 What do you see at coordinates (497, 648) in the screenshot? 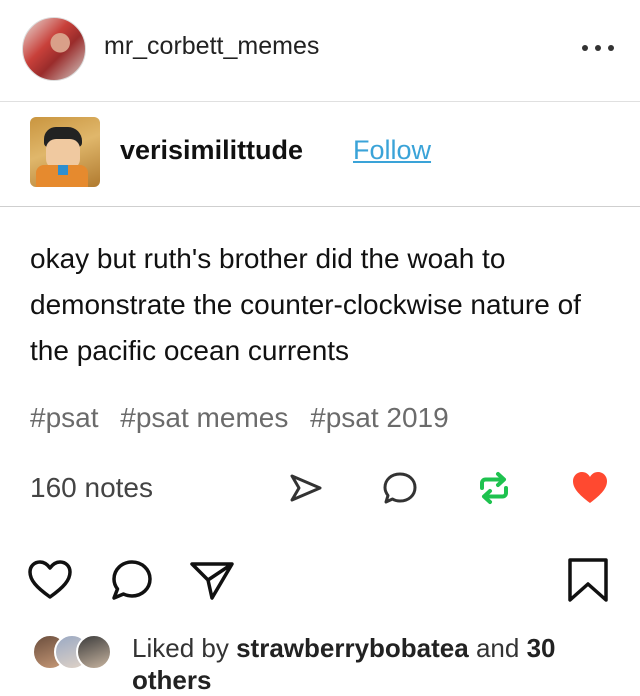
I see `liked-and: and` at bounding box center [497, 648].